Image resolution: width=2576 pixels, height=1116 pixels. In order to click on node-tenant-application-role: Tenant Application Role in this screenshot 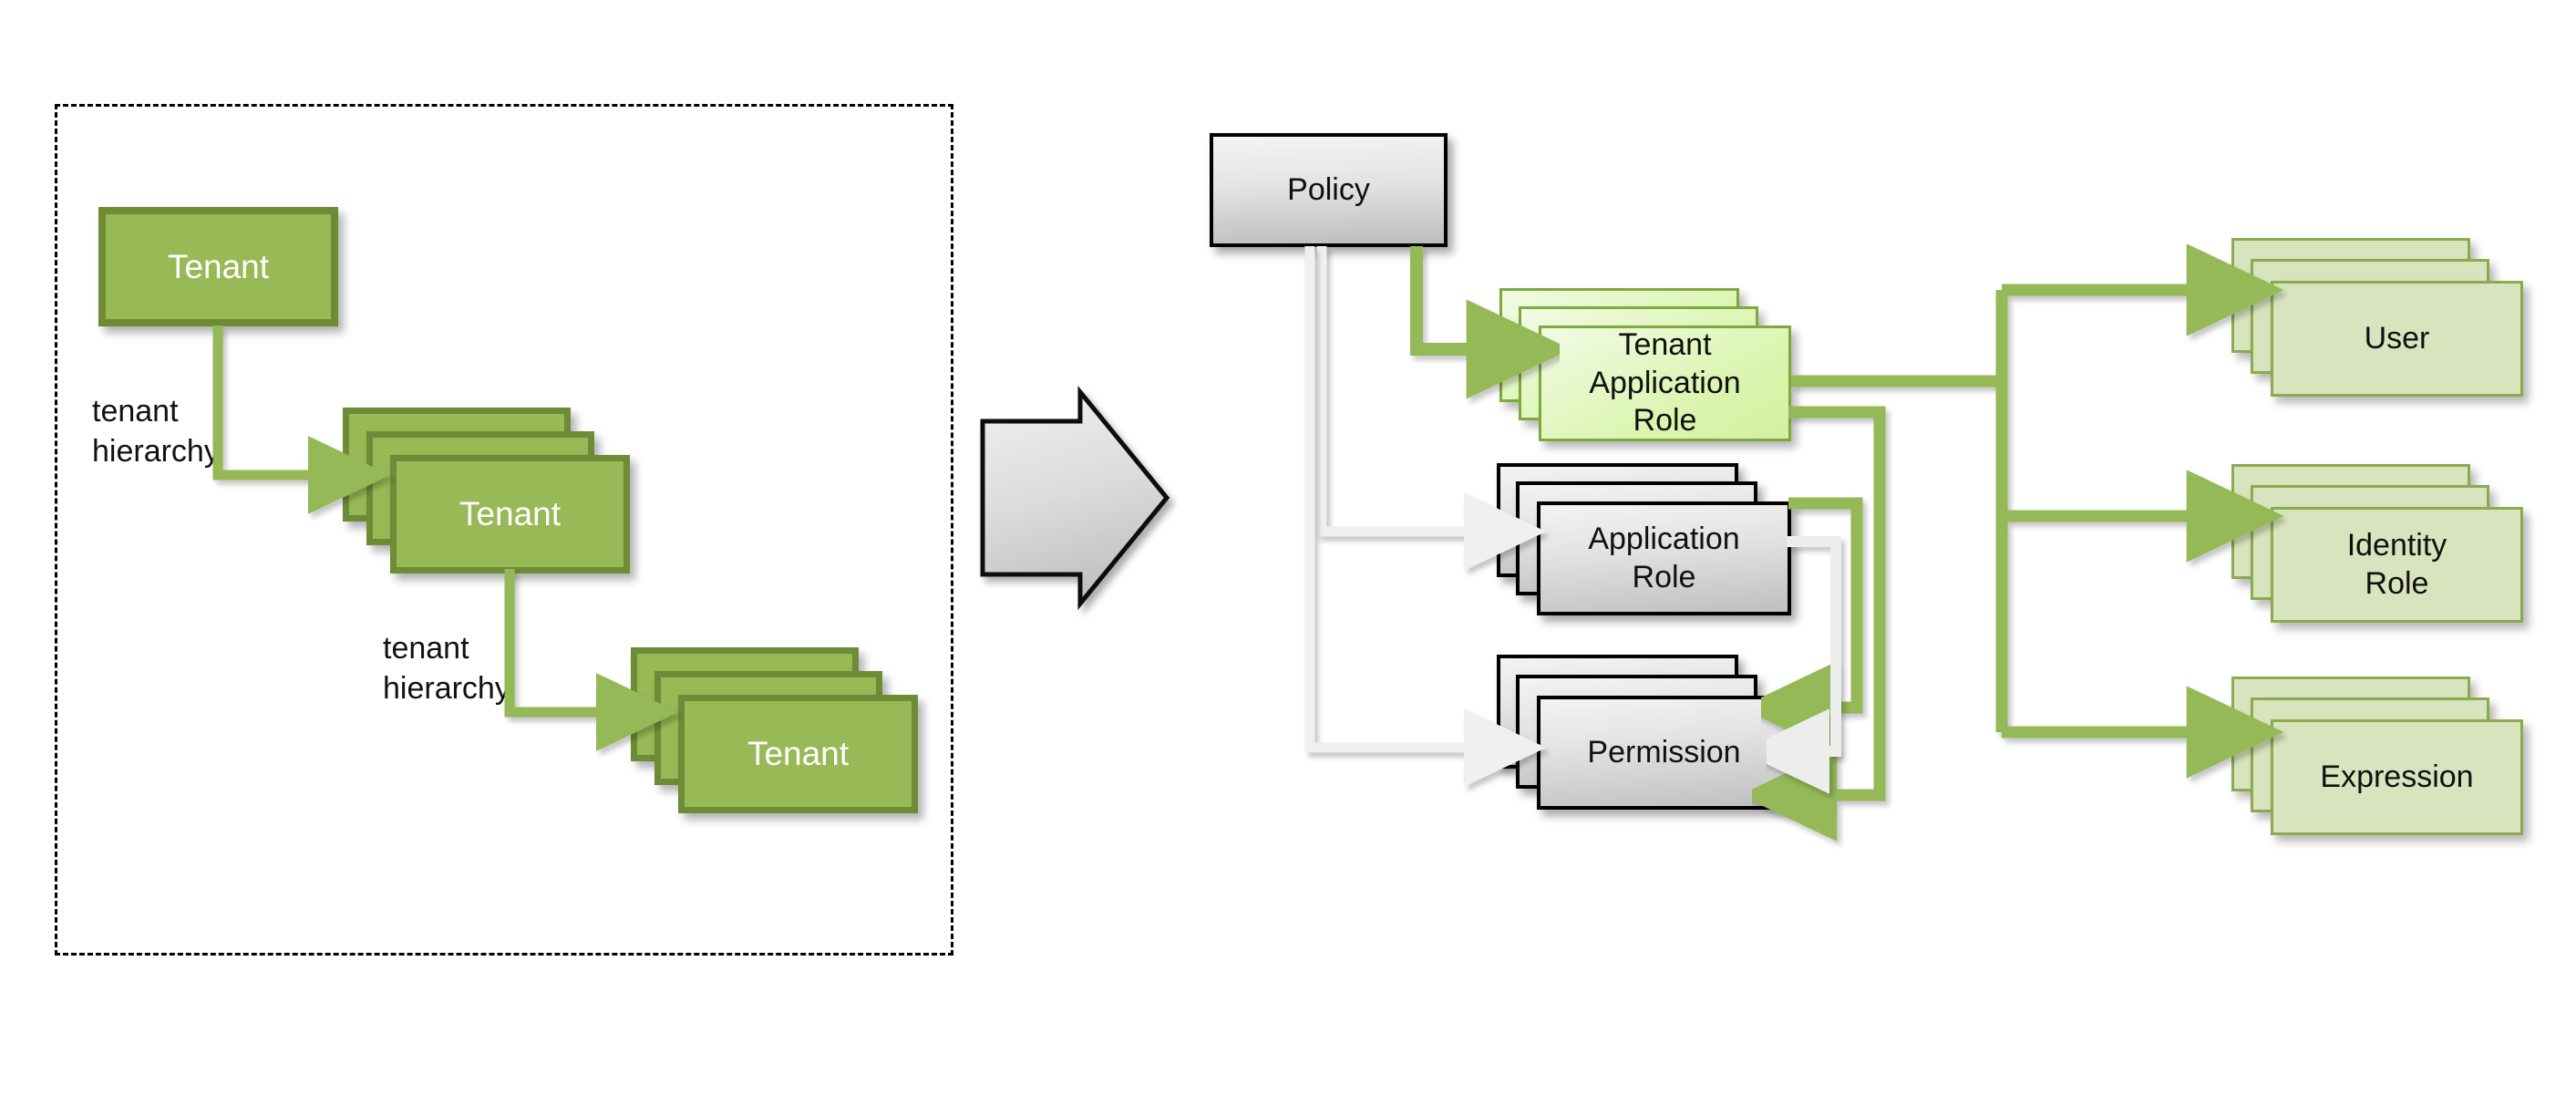, I will do `click(1645, 364)`.